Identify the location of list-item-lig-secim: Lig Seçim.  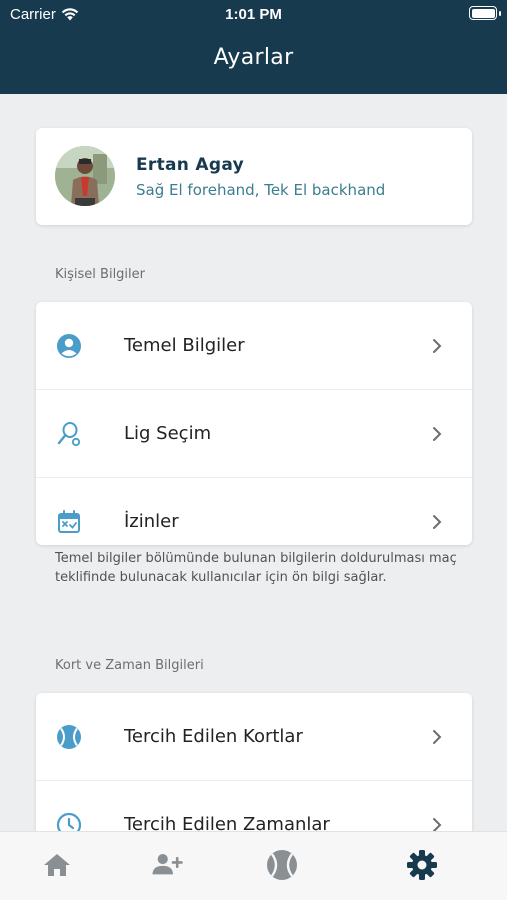
(254, 434).